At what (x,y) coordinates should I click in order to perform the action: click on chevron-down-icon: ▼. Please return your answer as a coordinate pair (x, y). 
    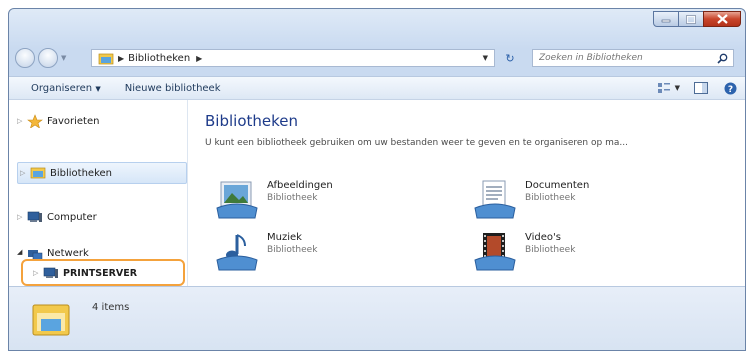
    Looking at the image, I should click on (98, 88).